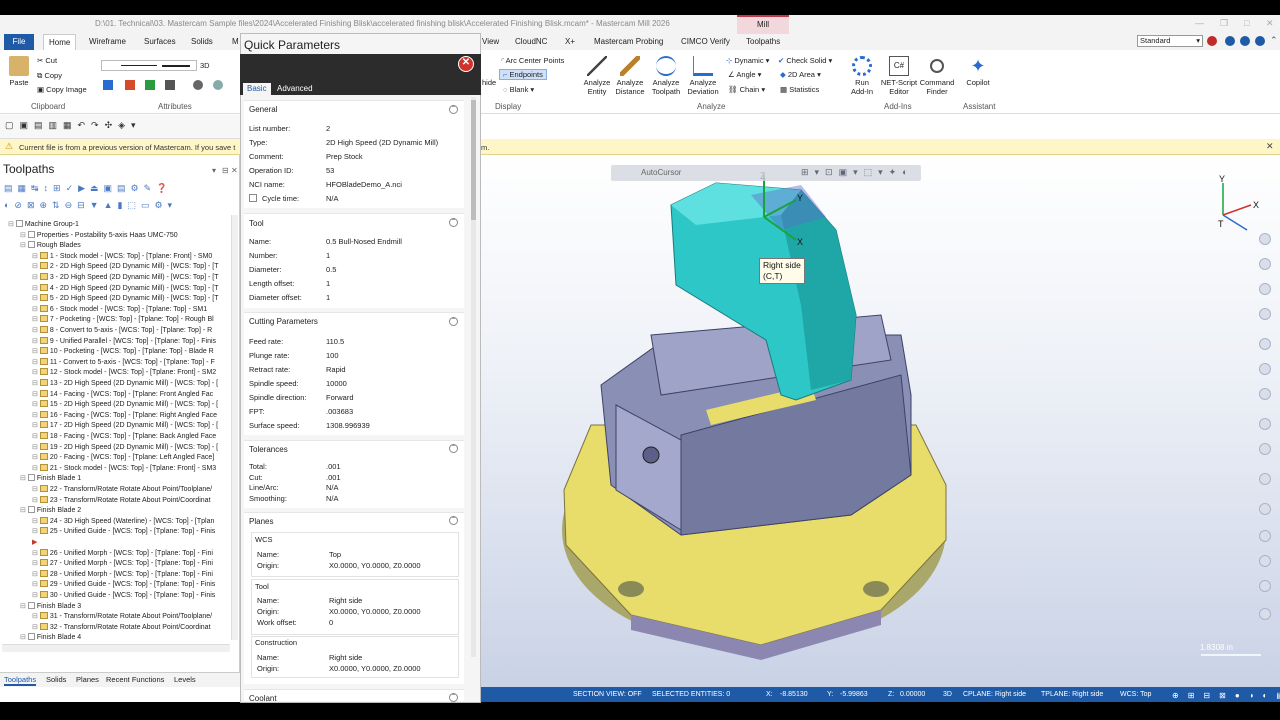 Image resolution: width=1280 pixels, height=720 pixels. Describe the element at coordinates (453, 222) in the screenshot. I see `tool-collapse-icon: ⌃` at that location.